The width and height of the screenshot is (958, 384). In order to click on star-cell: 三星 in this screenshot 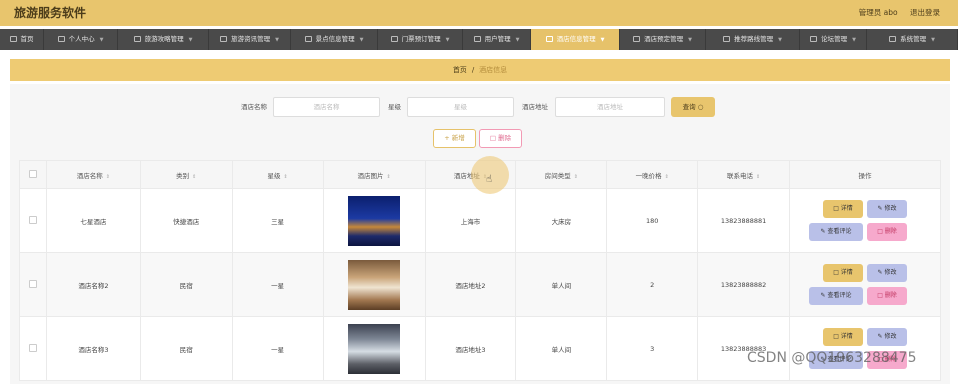, I will do `click(277, 220)`.